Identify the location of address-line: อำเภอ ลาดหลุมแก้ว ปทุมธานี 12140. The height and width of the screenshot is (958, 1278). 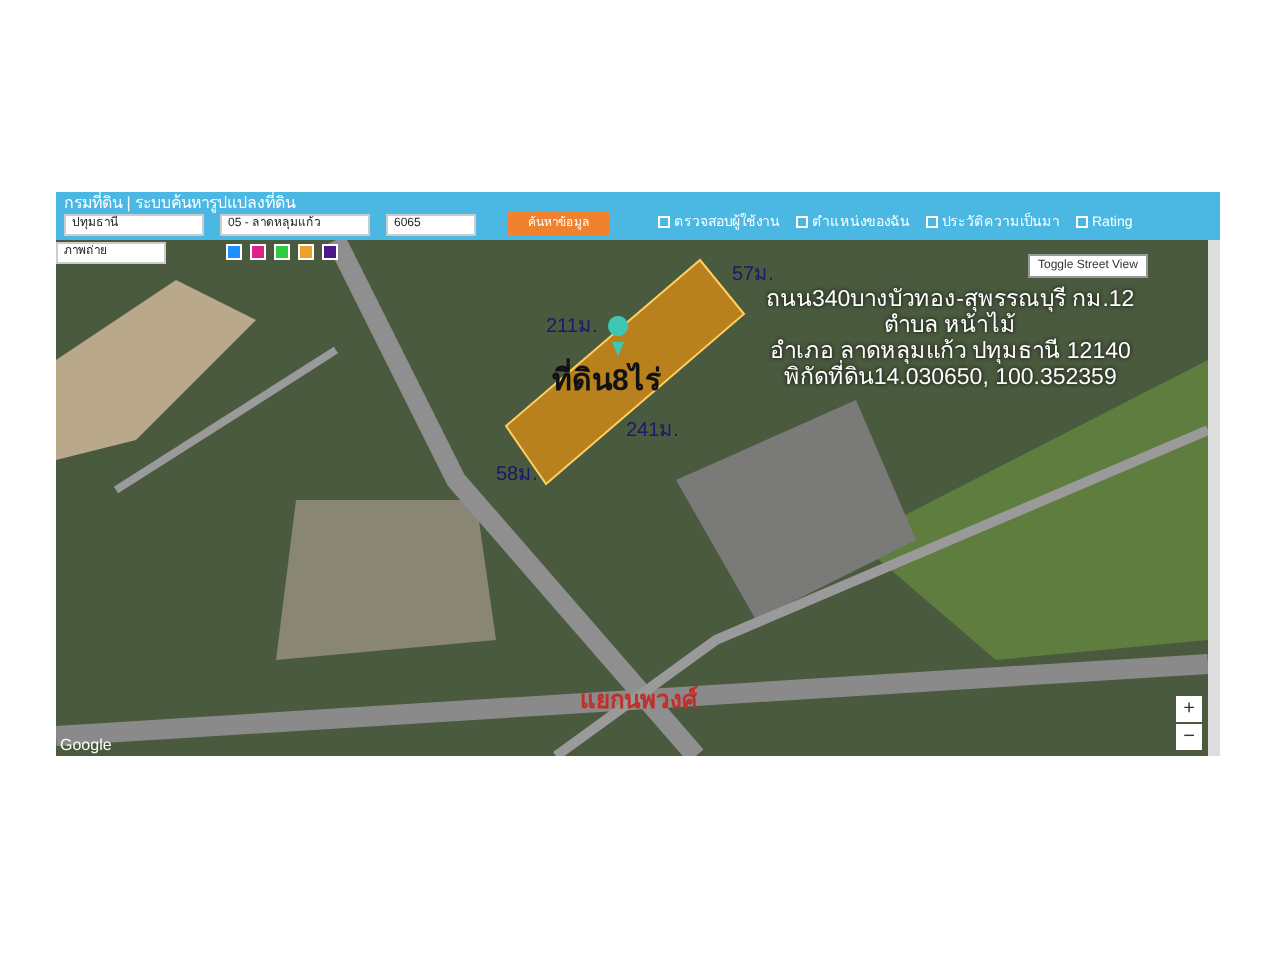
(950, 352).